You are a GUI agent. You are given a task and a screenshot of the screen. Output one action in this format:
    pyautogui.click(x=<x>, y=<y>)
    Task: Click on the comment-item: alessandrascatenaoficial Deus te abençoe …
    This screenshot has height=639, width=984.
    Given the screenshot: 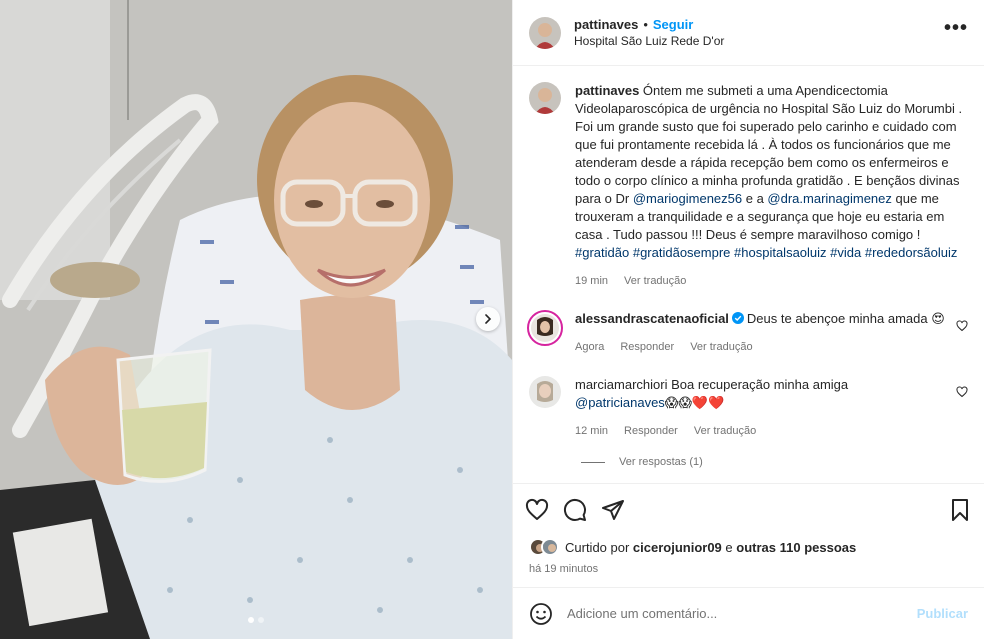 What is the action you would take?
    pyautogui.click(x=747, y=333)
    